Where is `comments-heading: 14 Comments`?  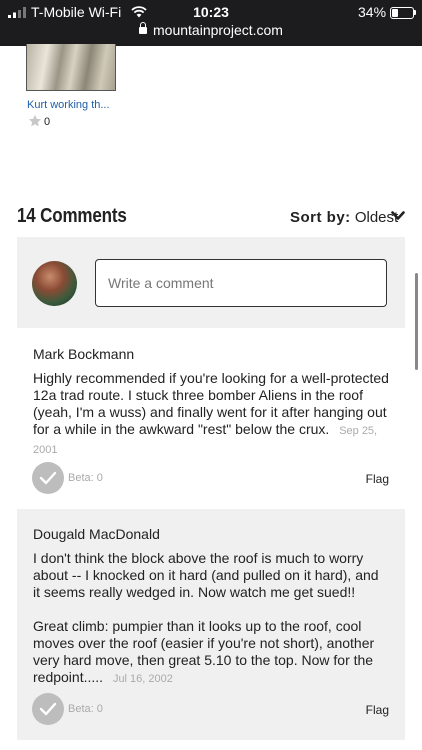 comments-heading: 14 Comments is located at coordinates (72, 216).